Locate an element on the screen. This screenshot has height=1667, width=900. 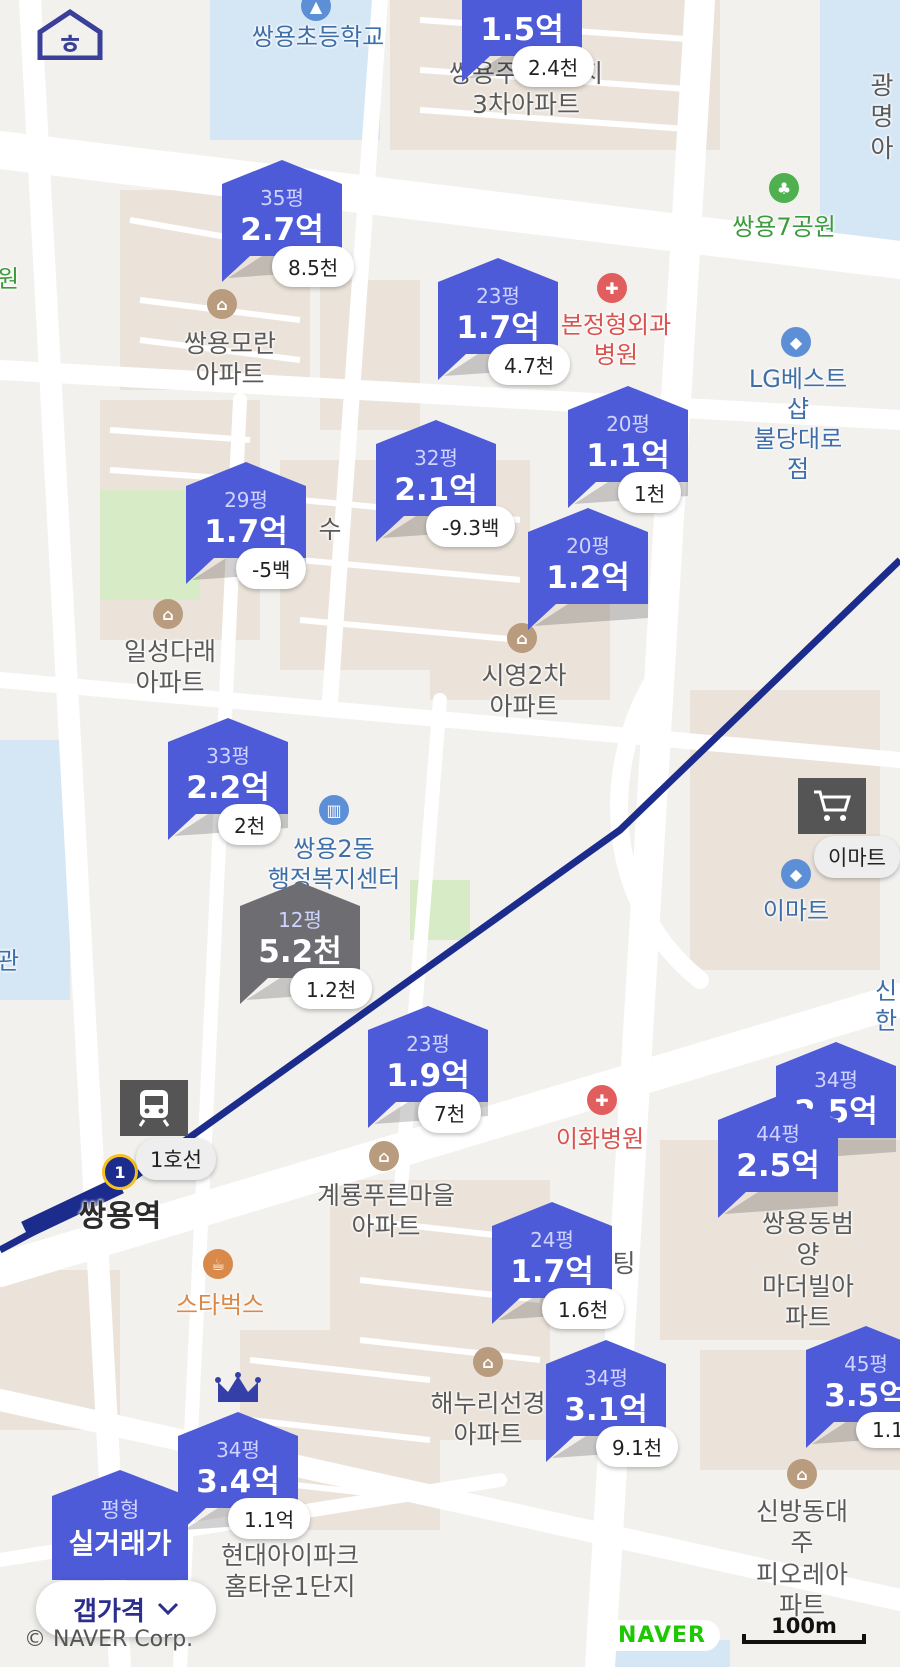
marker-gap: 8.5천 is located at coordinates (313, 266).